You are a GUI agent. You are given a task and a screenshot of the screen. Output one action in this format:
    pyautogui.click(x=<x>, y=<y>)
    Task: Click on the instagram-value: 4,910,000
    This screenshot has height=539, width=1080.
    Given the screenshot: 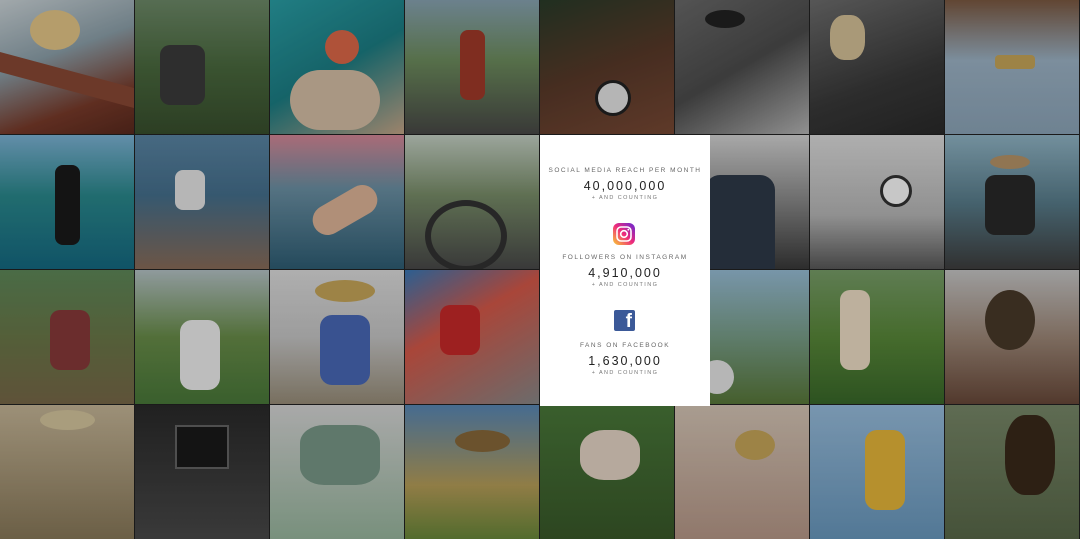 What is the action you would take?
    pyautogui.click(x=625, y=273)
    